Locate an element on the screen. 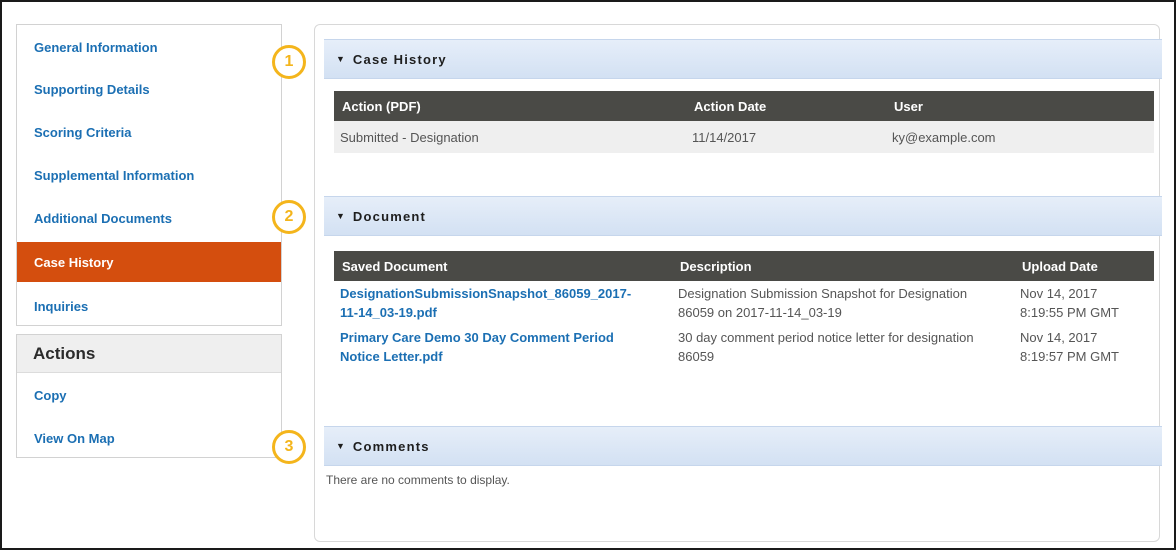  copy-action-link: Copy is located at coordinates (149, 395).